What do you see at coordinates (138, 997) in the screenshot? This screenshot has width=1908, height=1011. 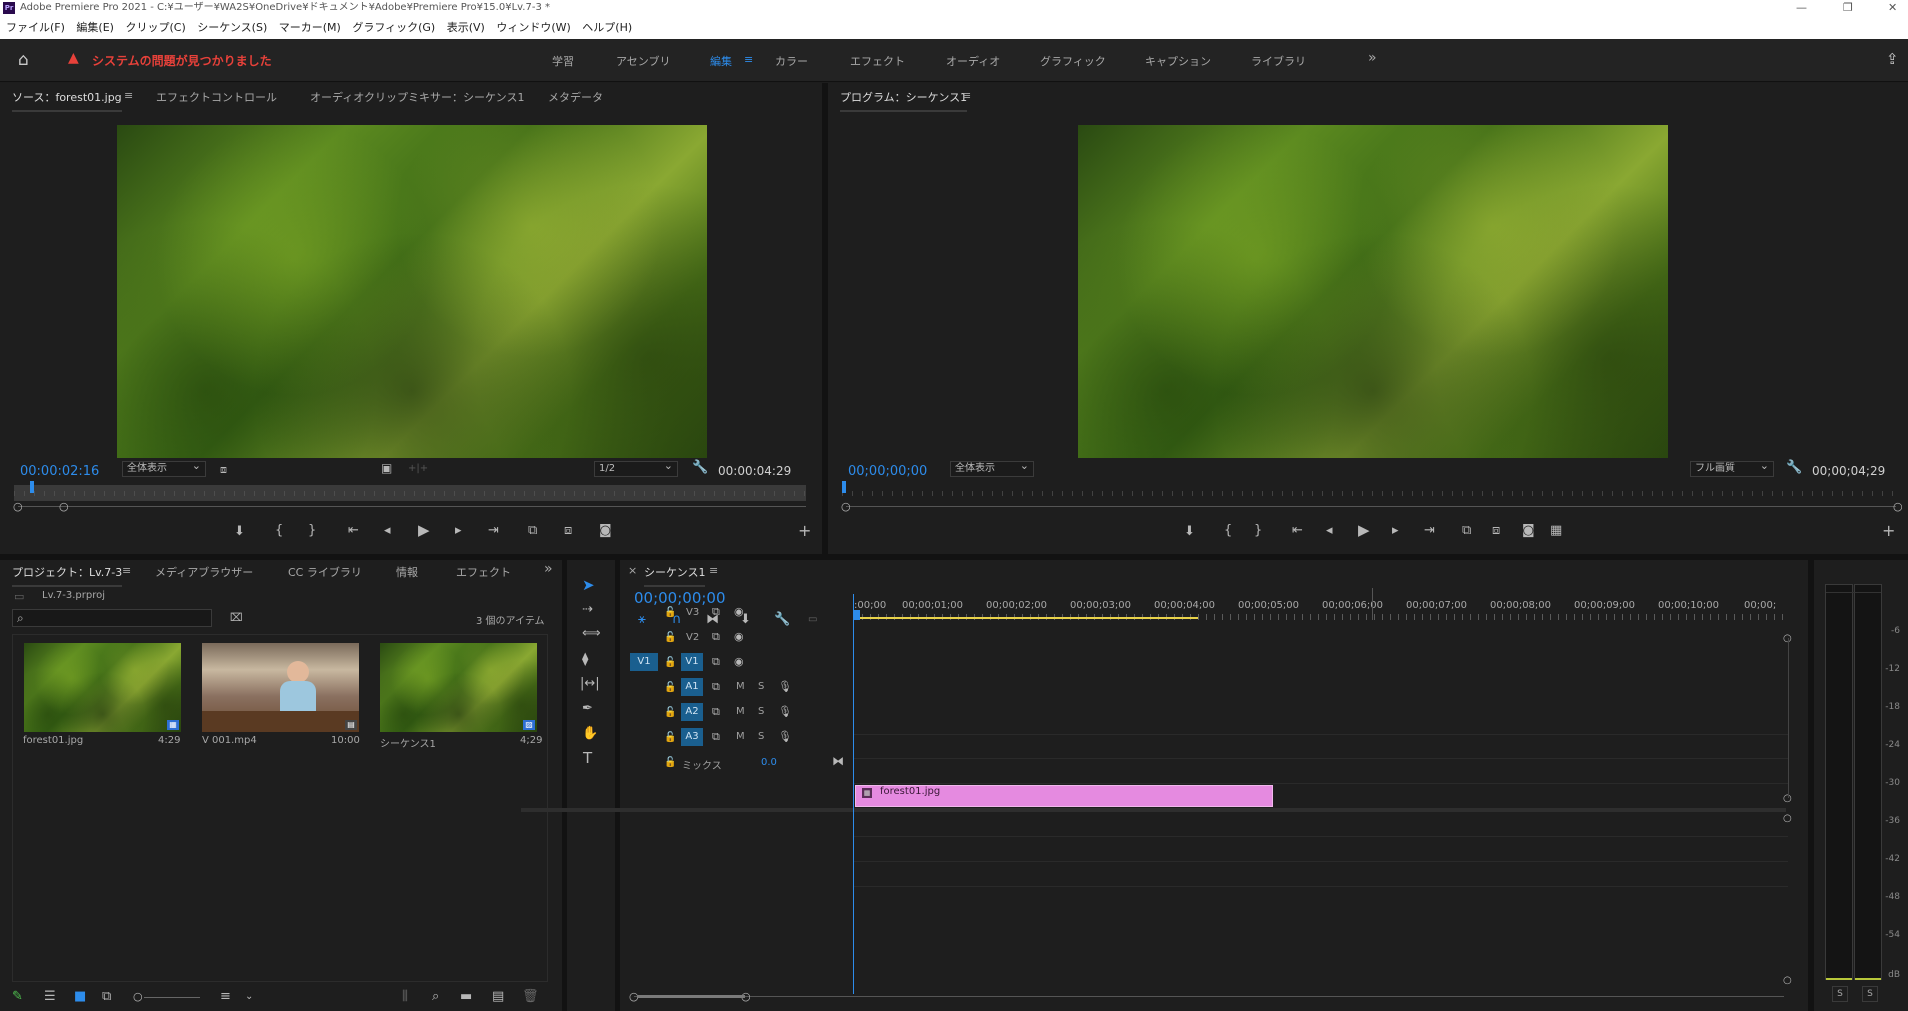 I see `zoom-slider-handle: ○` at bounding box center [138, 997].